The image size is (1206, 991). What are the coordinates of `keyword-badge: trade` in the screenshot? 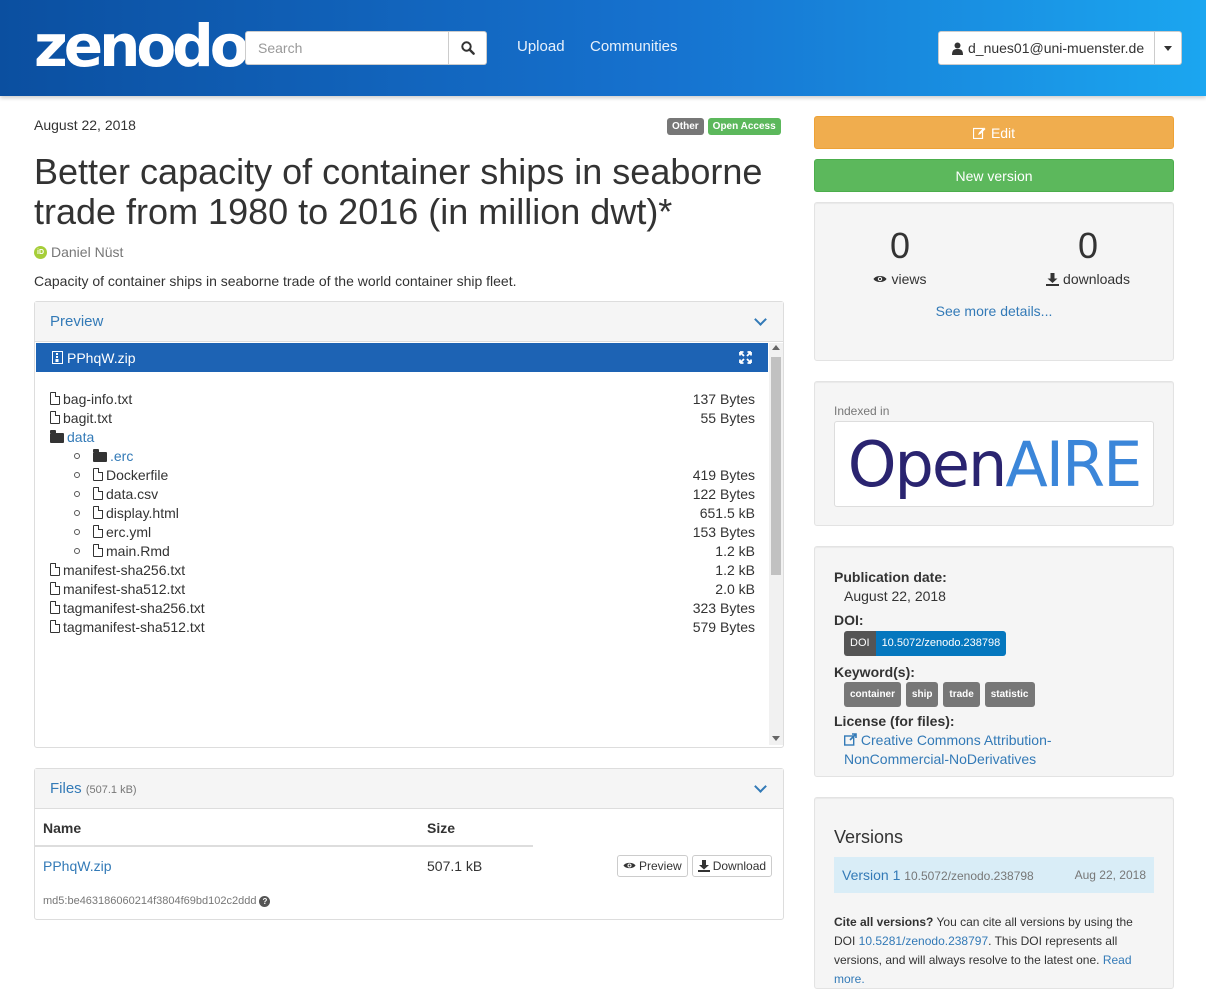 It's located at (961, 694).